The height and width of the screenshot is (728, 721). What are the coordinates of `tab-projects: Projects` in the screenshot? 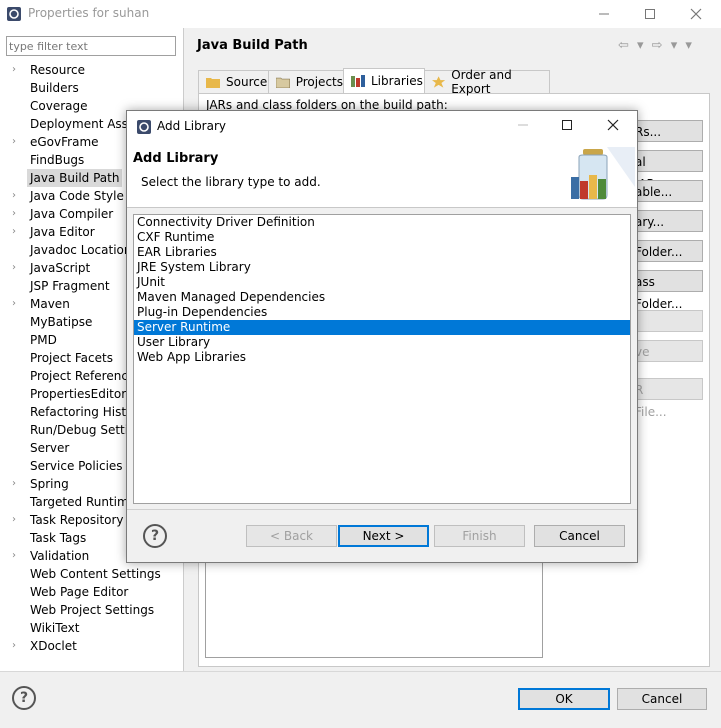 It's located at (306, 81).